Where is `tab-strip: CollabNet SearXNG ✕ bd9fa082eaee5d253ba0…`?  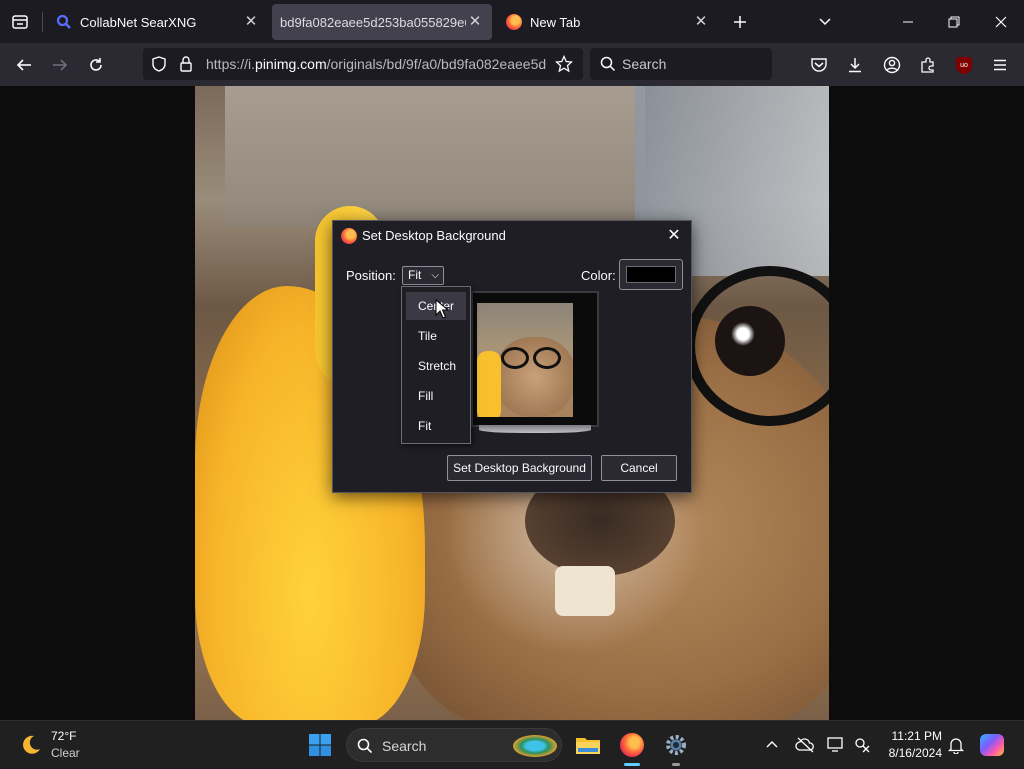 tab-strip: CollabNet SearXNG ✕ bd9fa082eaee5d253ba0… is located at coordinates (512, 21).